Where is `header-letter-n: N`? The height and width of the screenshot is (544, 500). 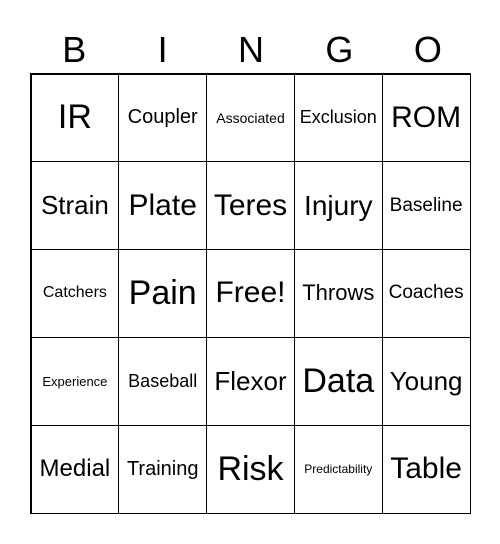 header-letter-n: N is located at coordinates (251, 49).